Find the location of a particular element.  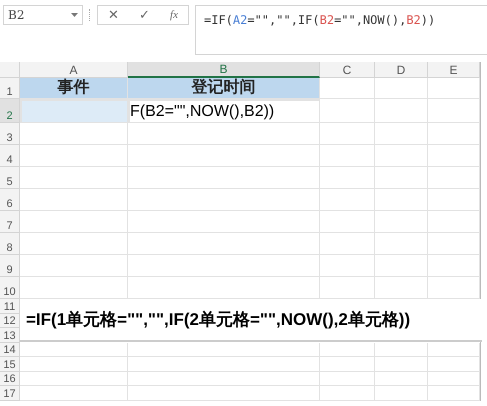

name-box: B2 is located at coordinates (43, 15).